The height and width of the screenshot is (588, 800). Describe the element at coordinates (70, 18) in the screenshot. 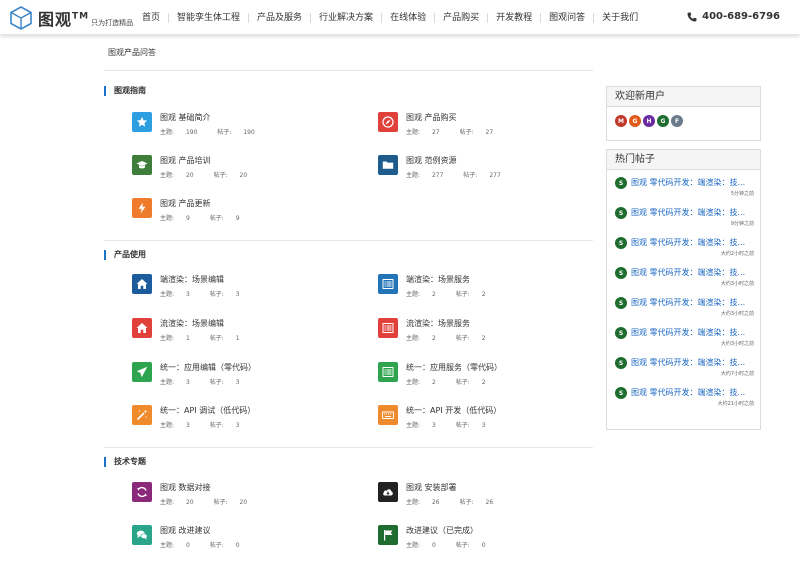

I see `logo: 图观TM 只为打造精品` at that location.